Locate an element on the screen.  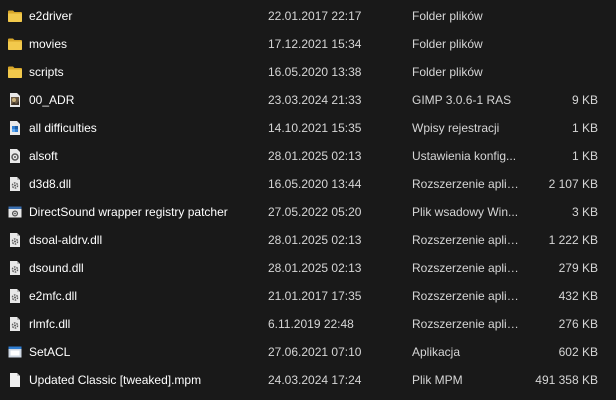
file-row: scripts 16.05.2020 13:38 Folder plików is located at coordinates (308, 72).